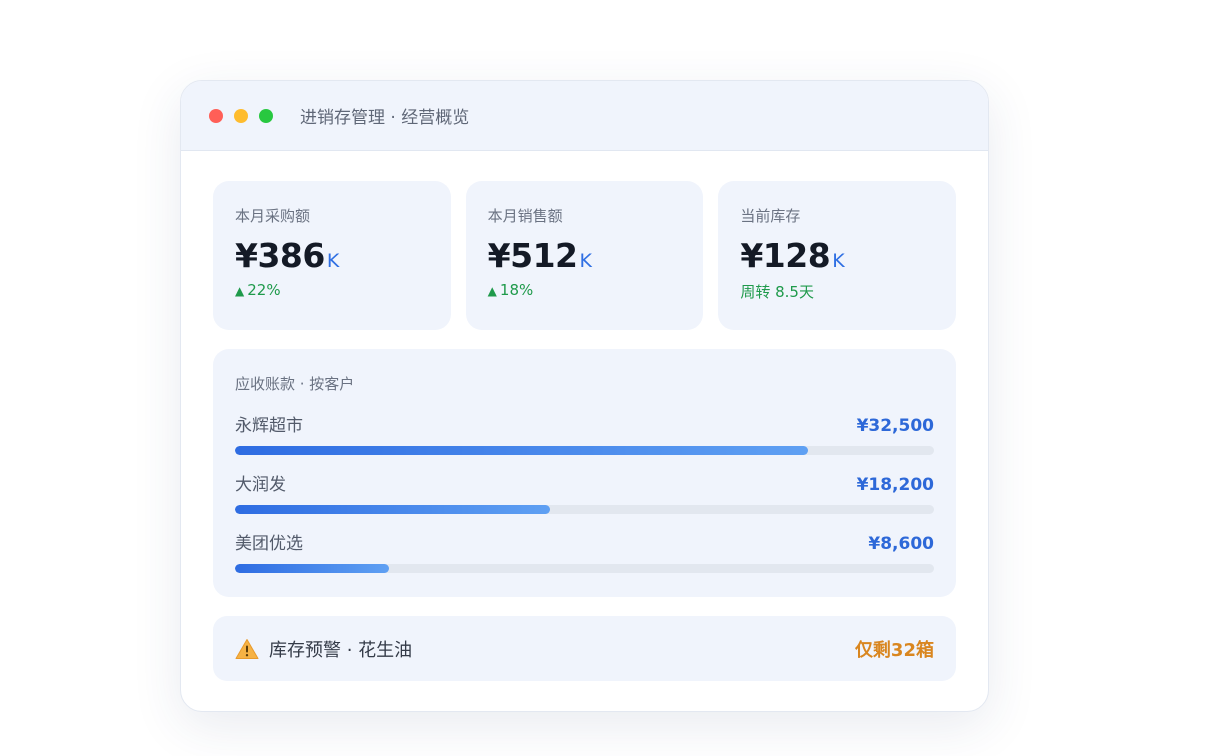 The height and width of the screenshot is (756, 1206). I want to click on receivable-row: 美团优选 ¥8,600, so click(584, 551).